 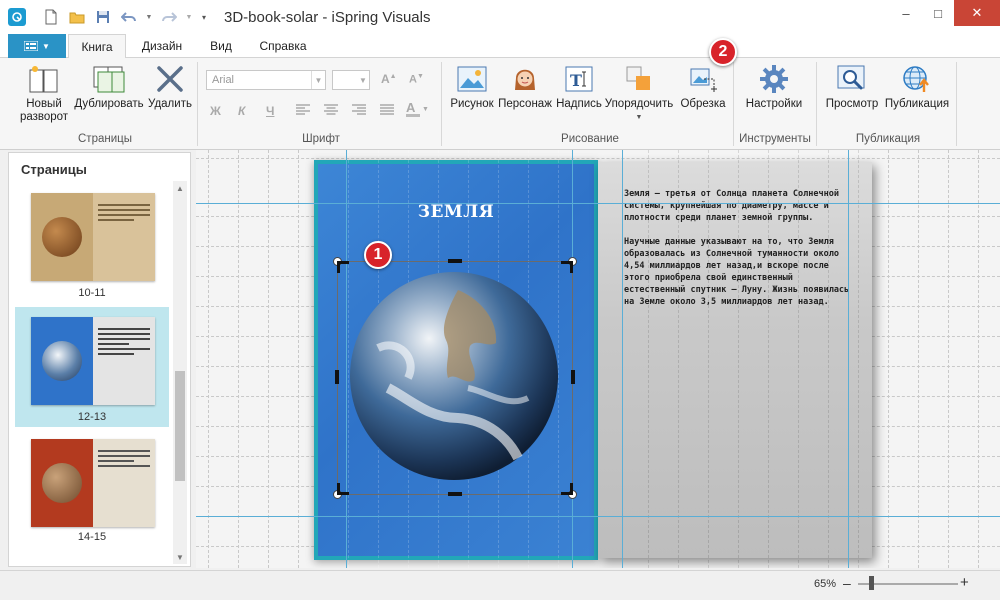 I want to click on font-color-icon: A, so click(x=413, y=108).